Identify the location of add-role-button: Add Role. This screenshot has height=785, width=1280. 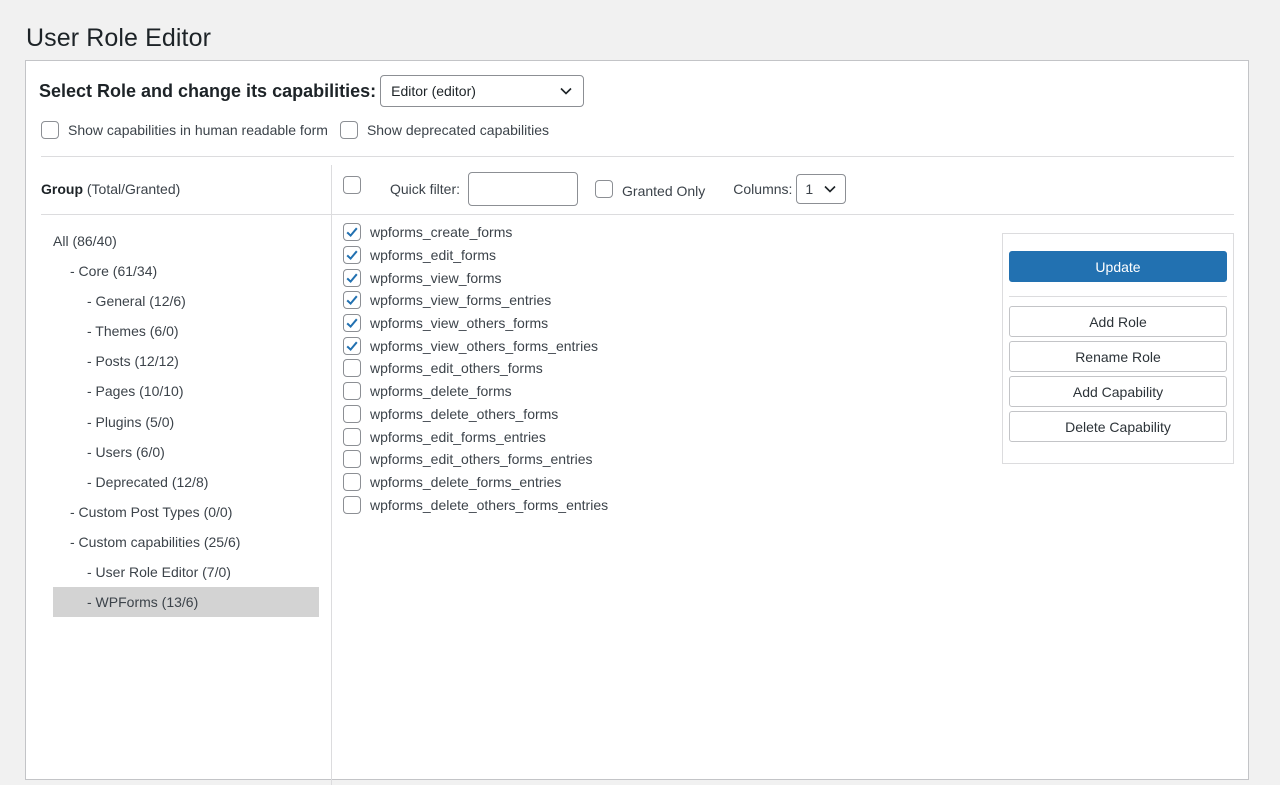
(1118, 321).